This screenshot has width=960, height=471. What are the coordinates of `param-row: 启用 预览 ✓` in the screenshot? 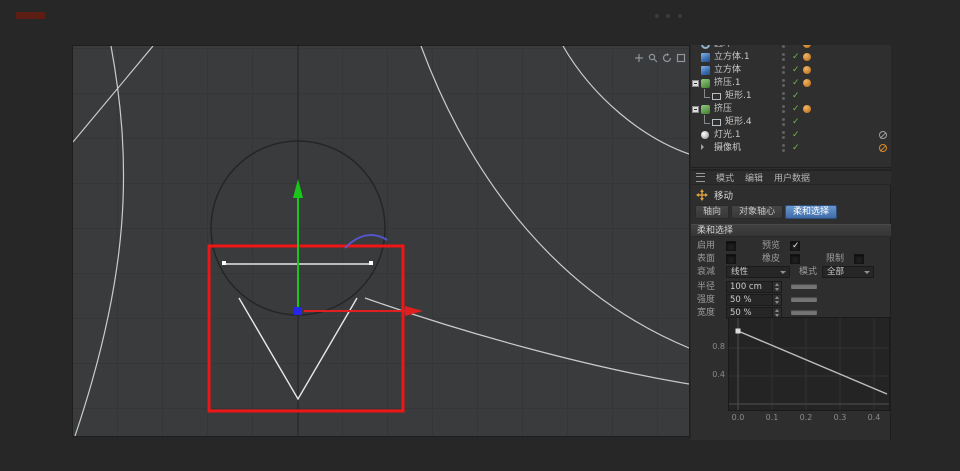 It's located at (791, 246).